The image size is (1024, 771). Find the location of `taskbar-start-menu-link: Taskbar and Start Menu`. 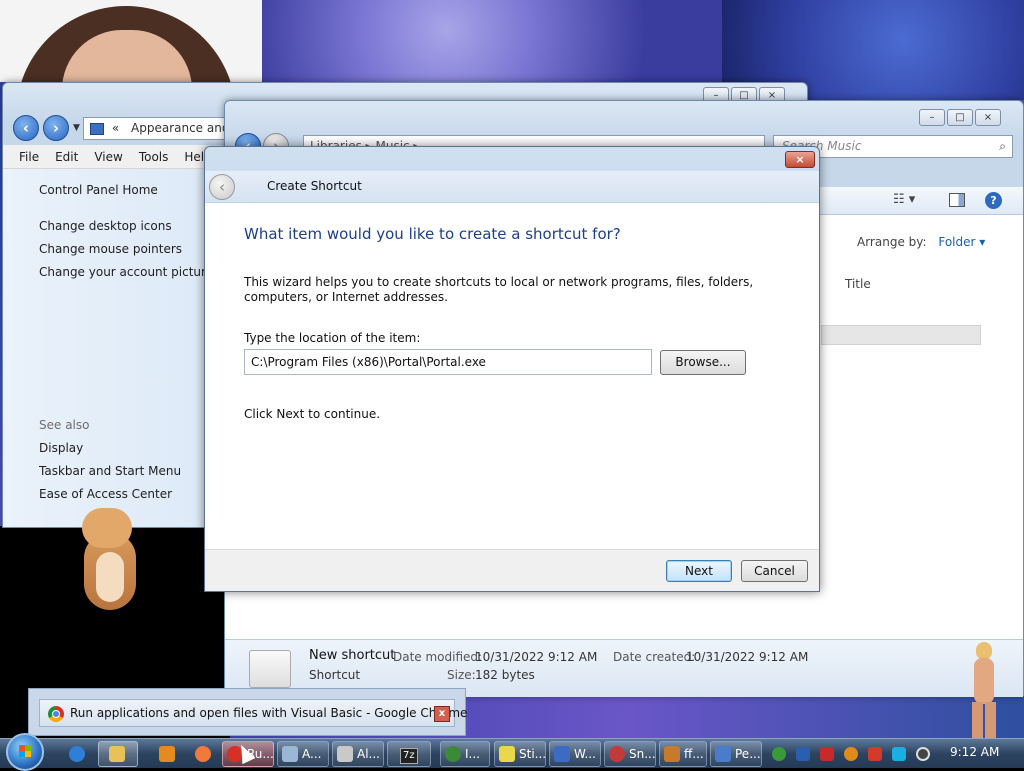

taskbar-start-menu-link: Taskbar and Start Menu is located at coordinates (110, 471).